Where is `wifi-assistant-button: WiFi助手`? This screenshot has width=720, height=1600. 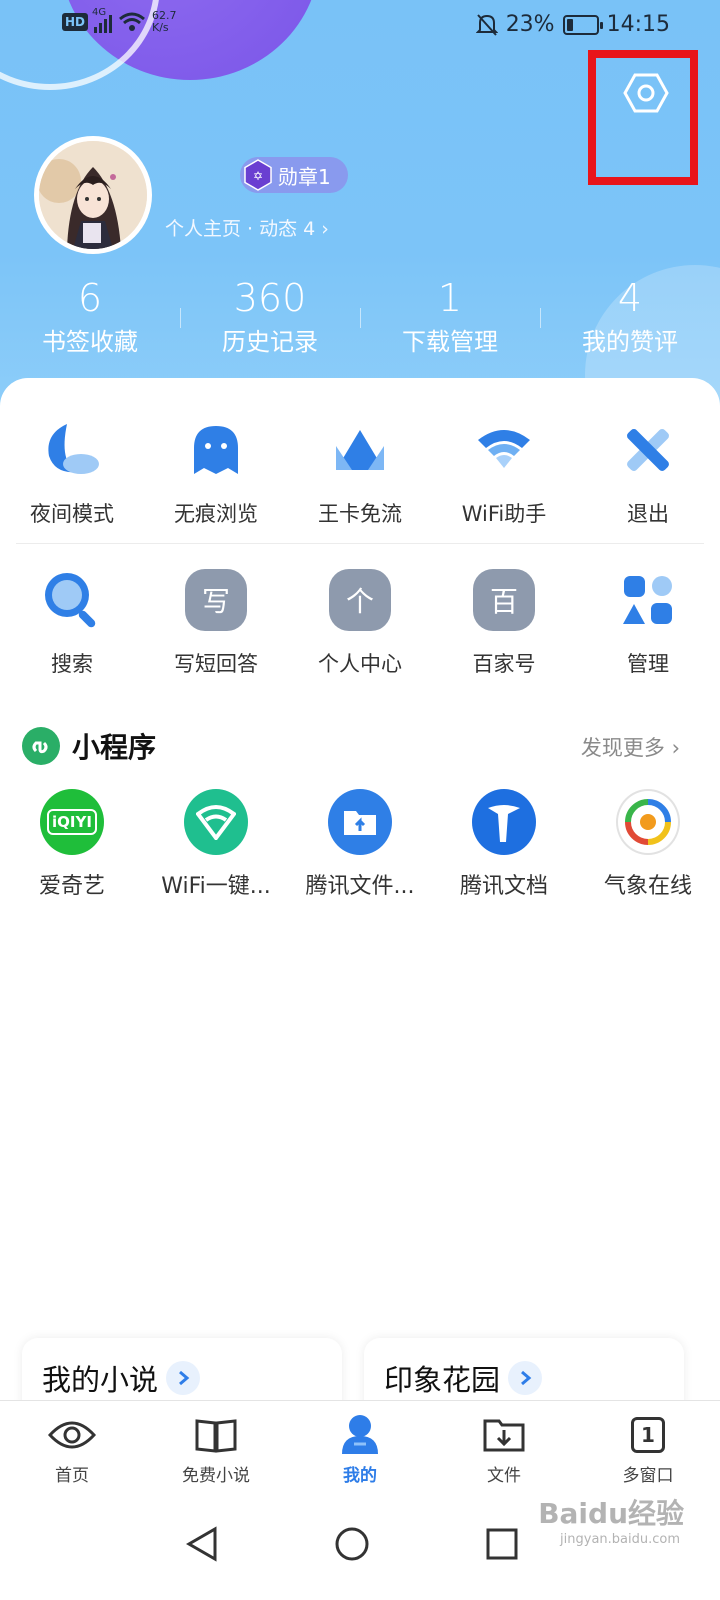
wifi-assistant-button: WiFi助手 is located at coordinates (504, 473).